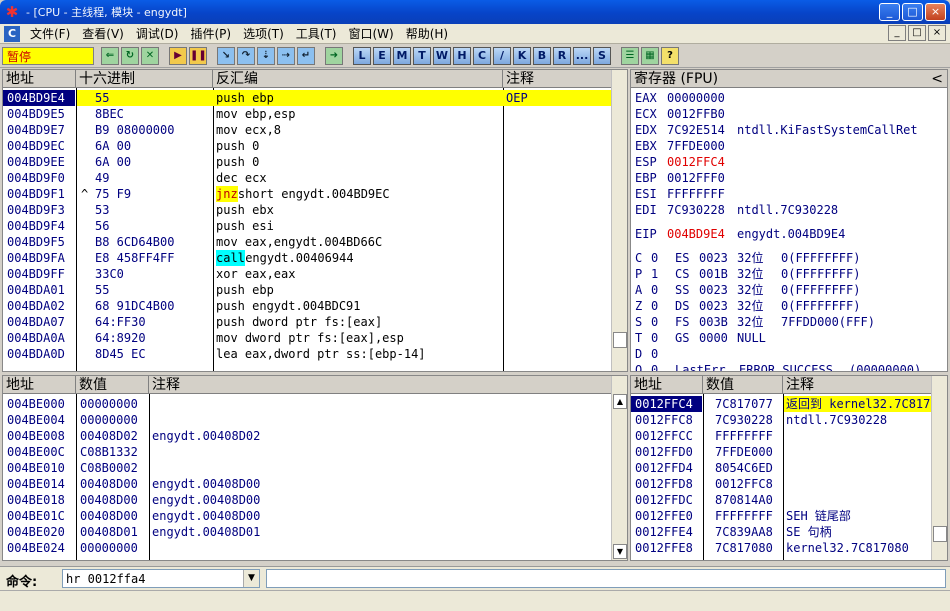 The image size is (950, 611). What do you see at coordinates (251, 578) in the screenshot?
I see `chevron-down-icon: ▼` at bounding box center [251, 578].